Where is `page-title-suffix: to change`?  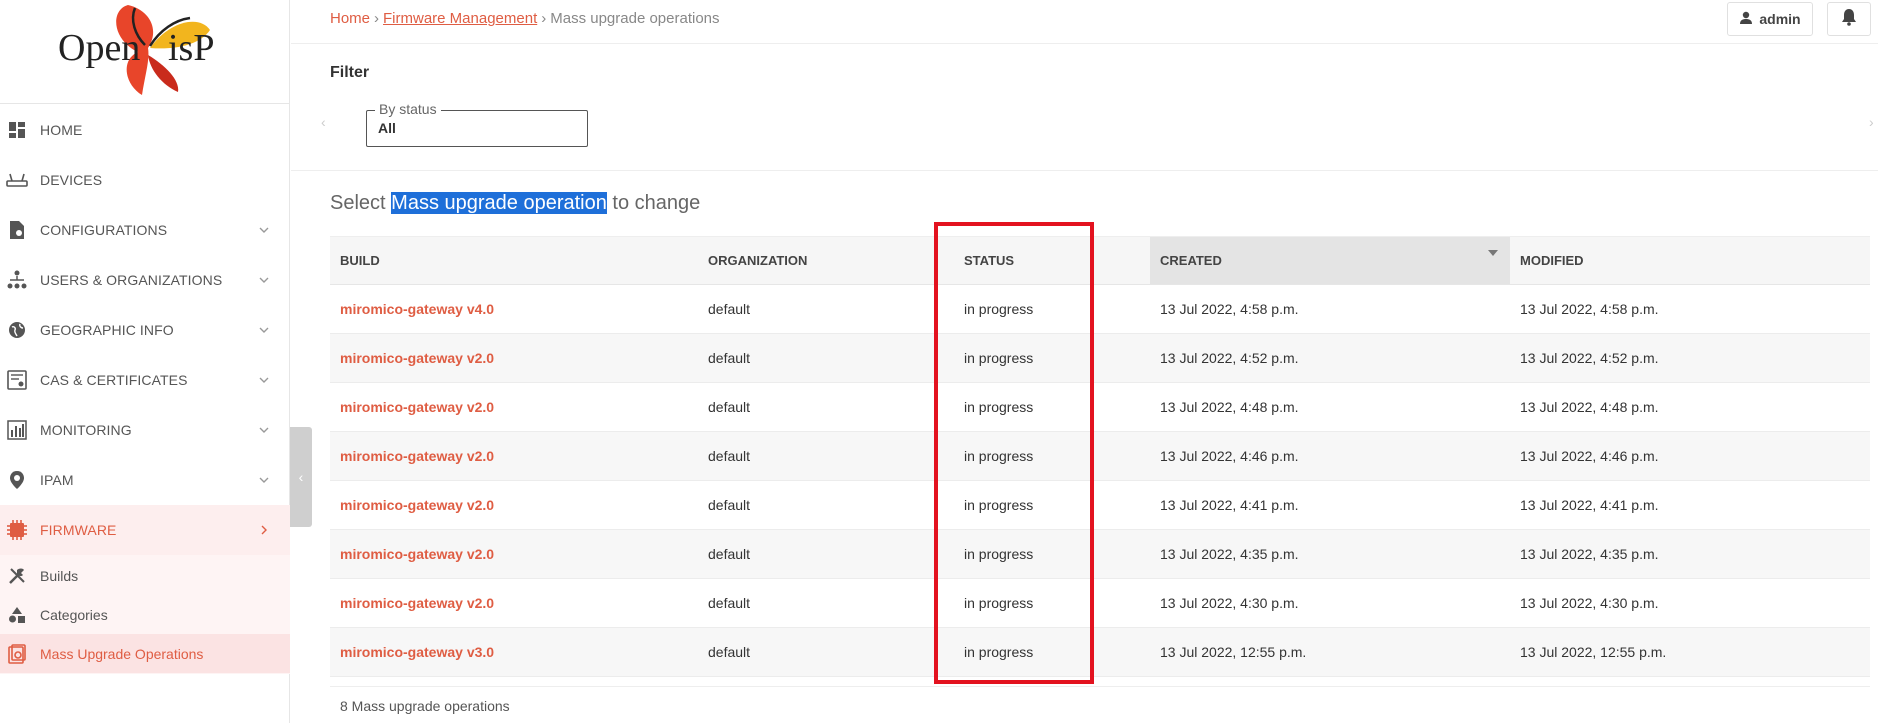 page-title-suffix: to change is located at coordinates (653, 203).